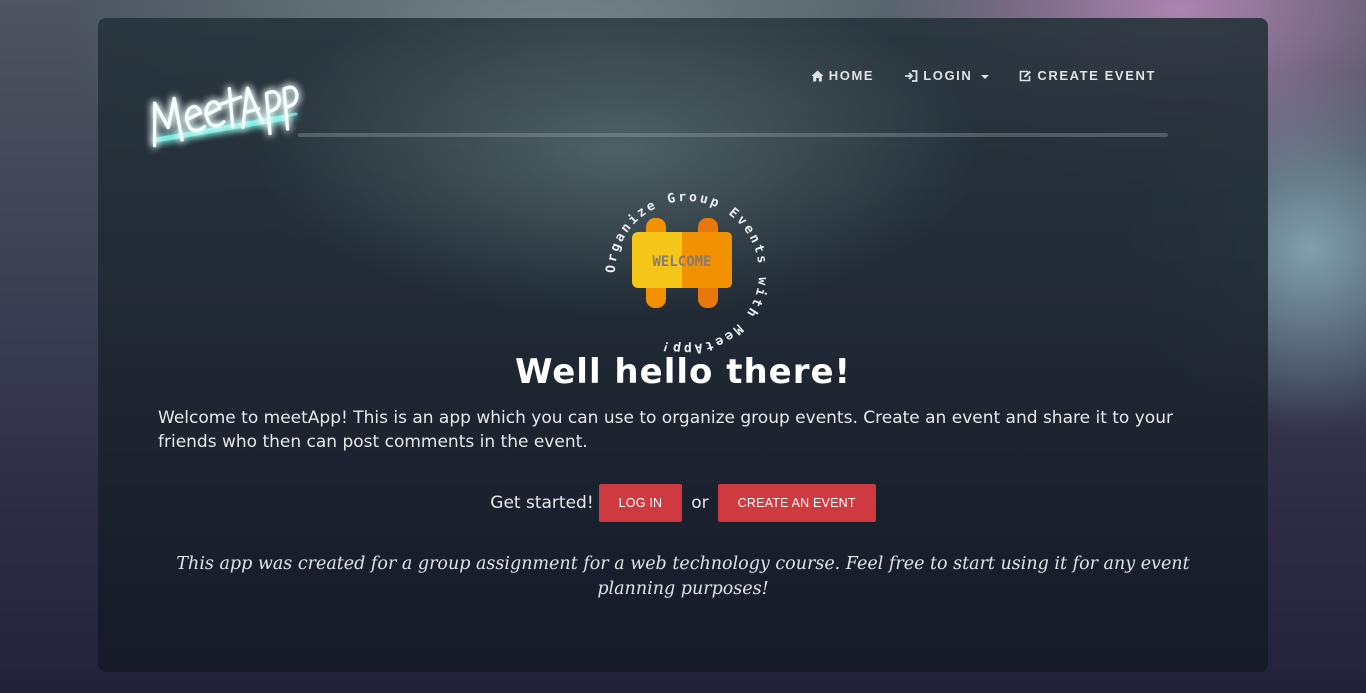 This screenshot has width=1366, height=693. What do you see at coordinates (851, 75) in the screenshot?
I see `nav-home-label: HOME` at bounding box center [851, 75].